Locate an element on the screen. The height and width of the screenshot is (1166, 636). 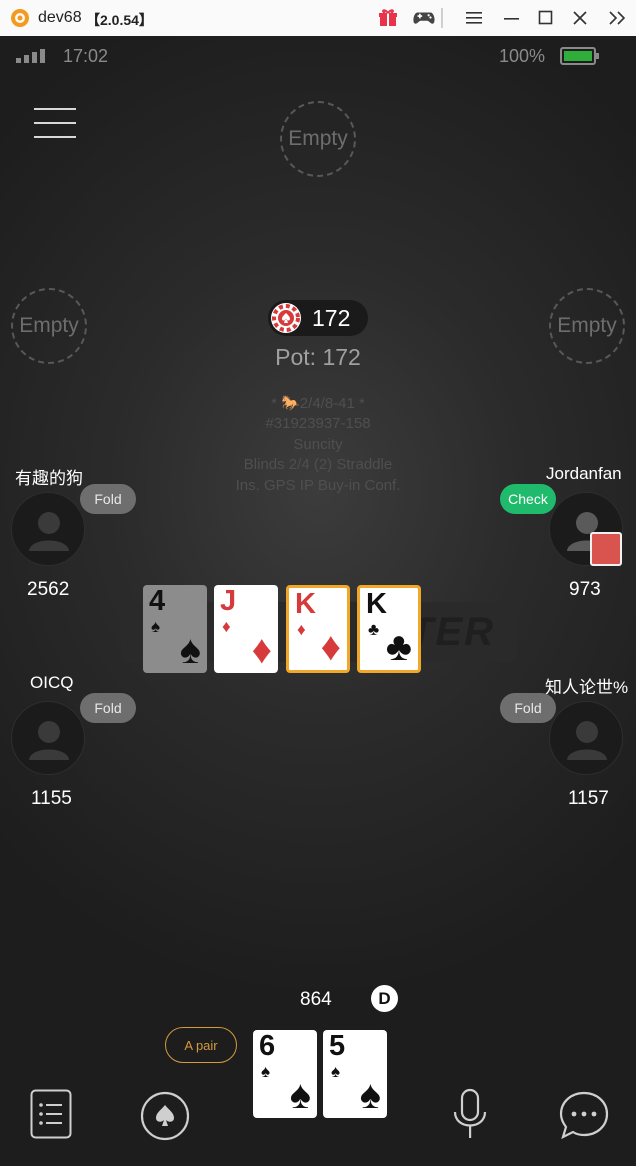
player-stack-left-top: 2562 is located at coordinates (48, 589).